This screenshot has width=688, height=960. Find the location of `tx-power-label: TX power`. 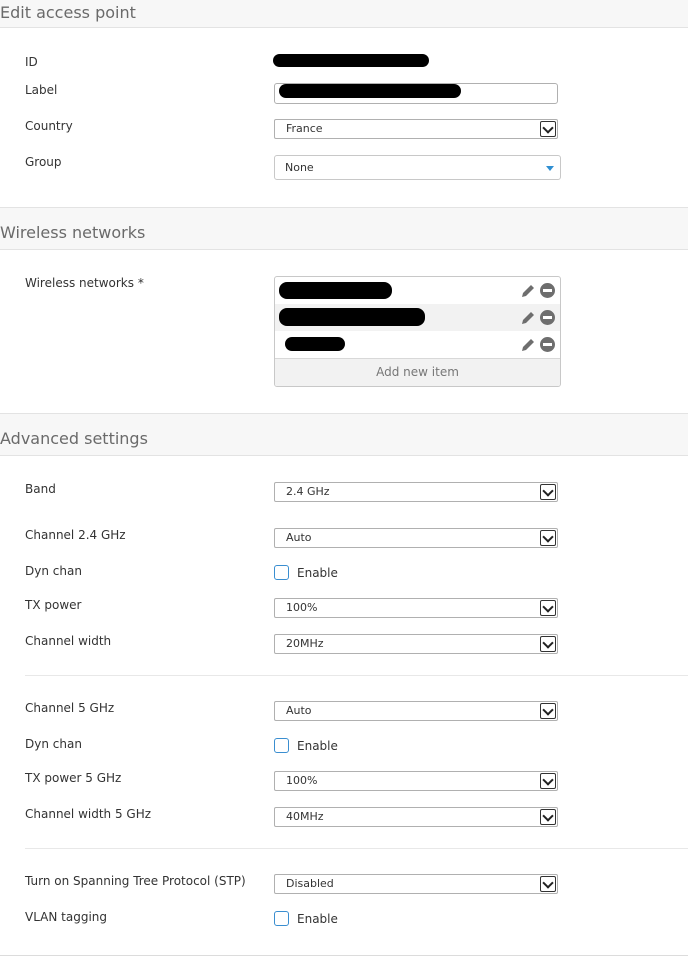

tx-power-label: TX power is located at coordinates (53, 605).